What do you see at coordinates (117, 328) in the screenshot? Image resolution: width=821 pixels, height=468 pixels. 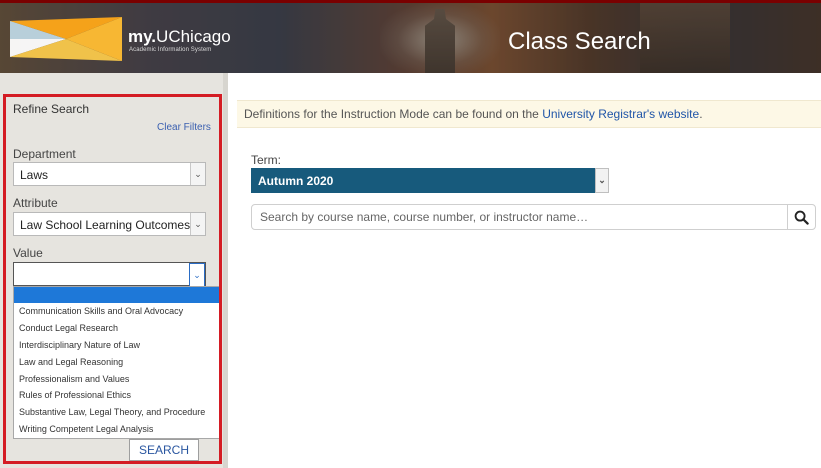 I see `dropdown-option: Conduct Legal Research` at bounding box center [117, 328].